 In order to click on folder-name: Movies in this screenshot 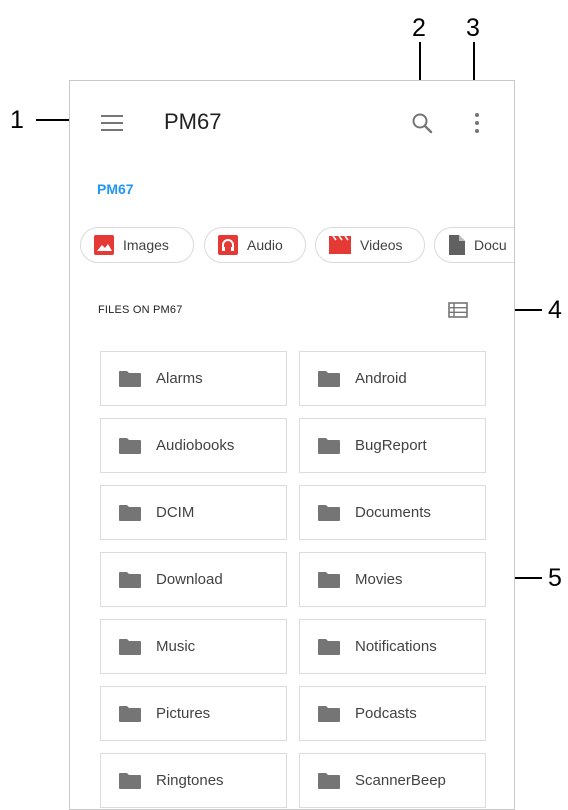, I will do `click(379, 579)`.